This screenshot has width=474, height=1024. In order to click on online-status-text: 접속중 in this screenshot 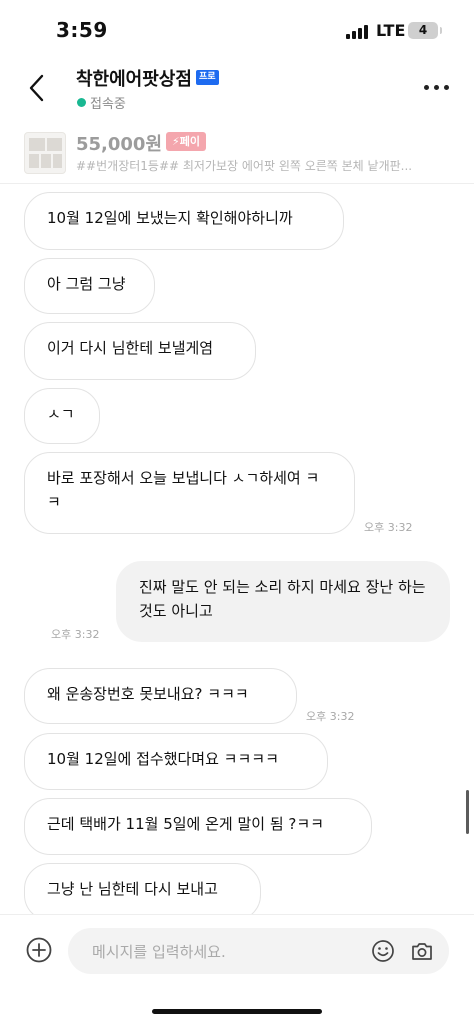, I will do `click(108, 104)`.